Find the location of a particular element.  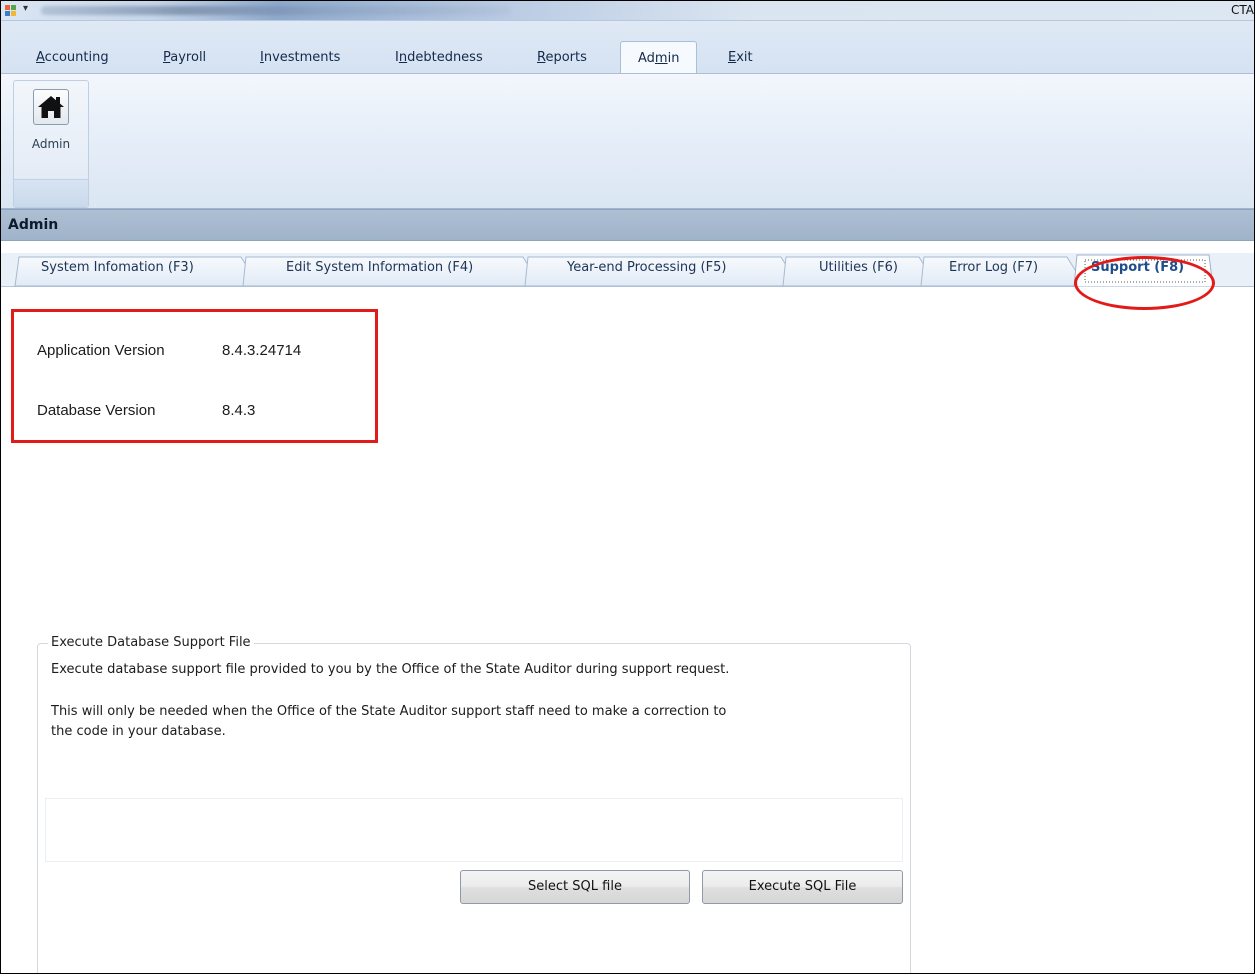

select-sql-file-button: Select SQL file is located at coordinates (575, 887).